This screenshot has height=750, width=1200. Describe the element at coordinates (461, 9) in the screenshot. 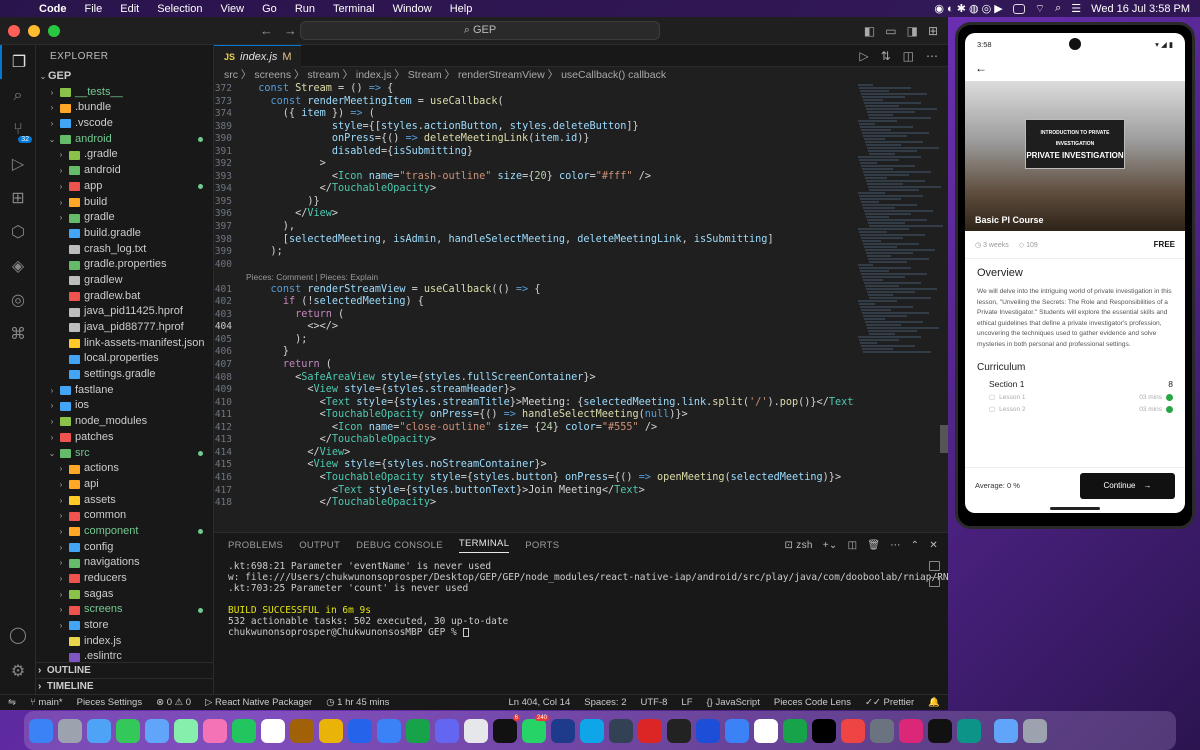

I see `menu-help: Help` at that location.